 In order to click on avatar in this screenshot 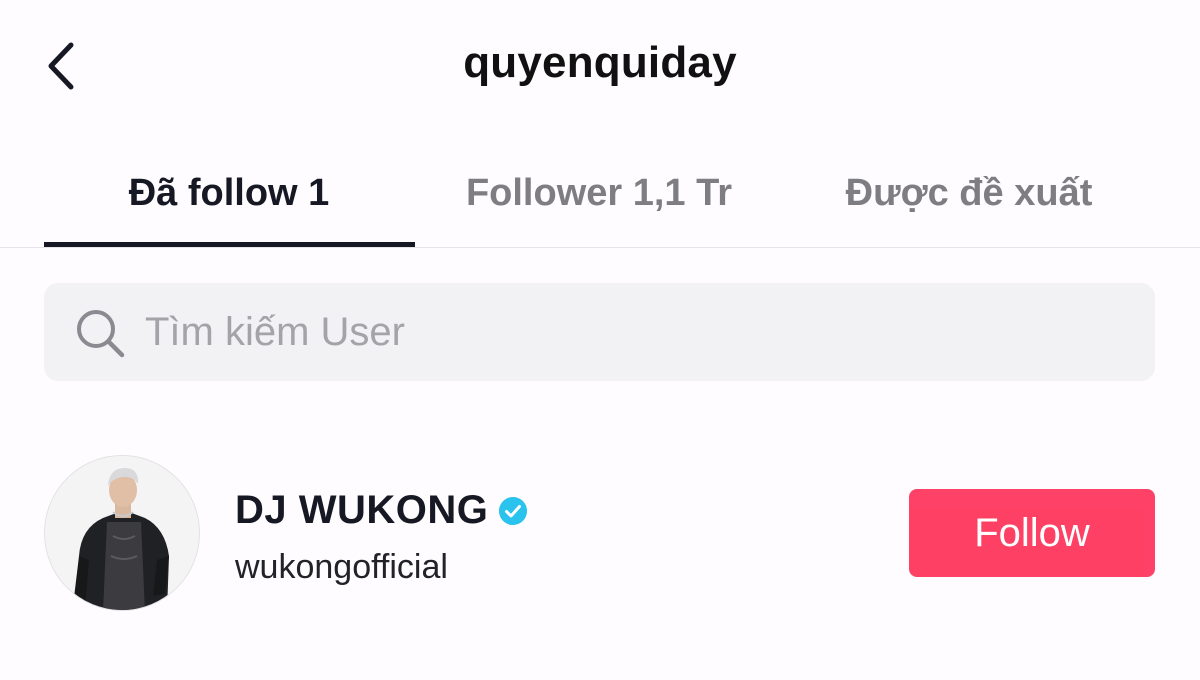, I will do `click(122, 533)`.